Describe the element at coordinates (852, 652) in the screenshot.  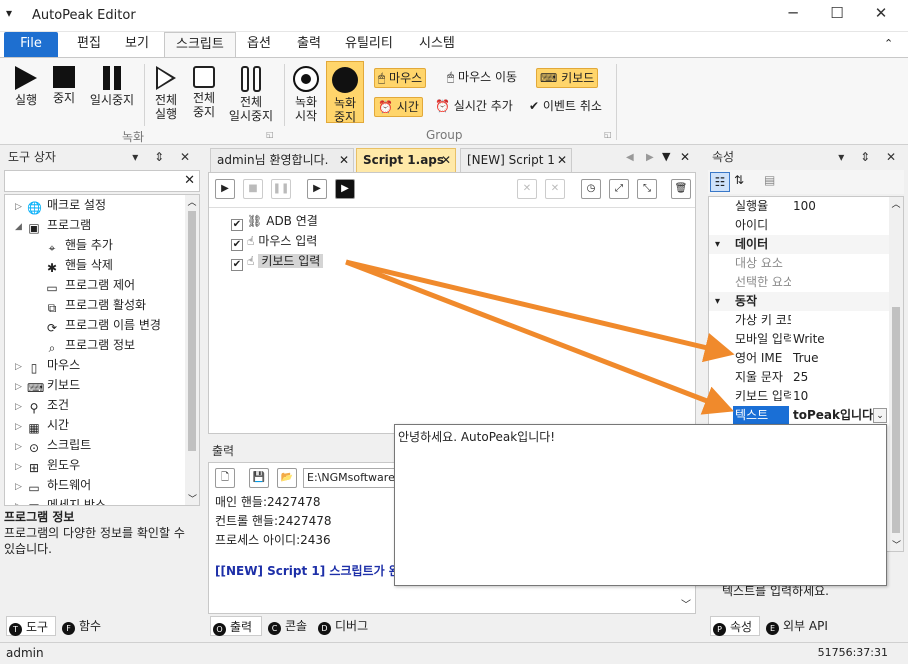
I see `status-time: 51756:37:31` at that location.